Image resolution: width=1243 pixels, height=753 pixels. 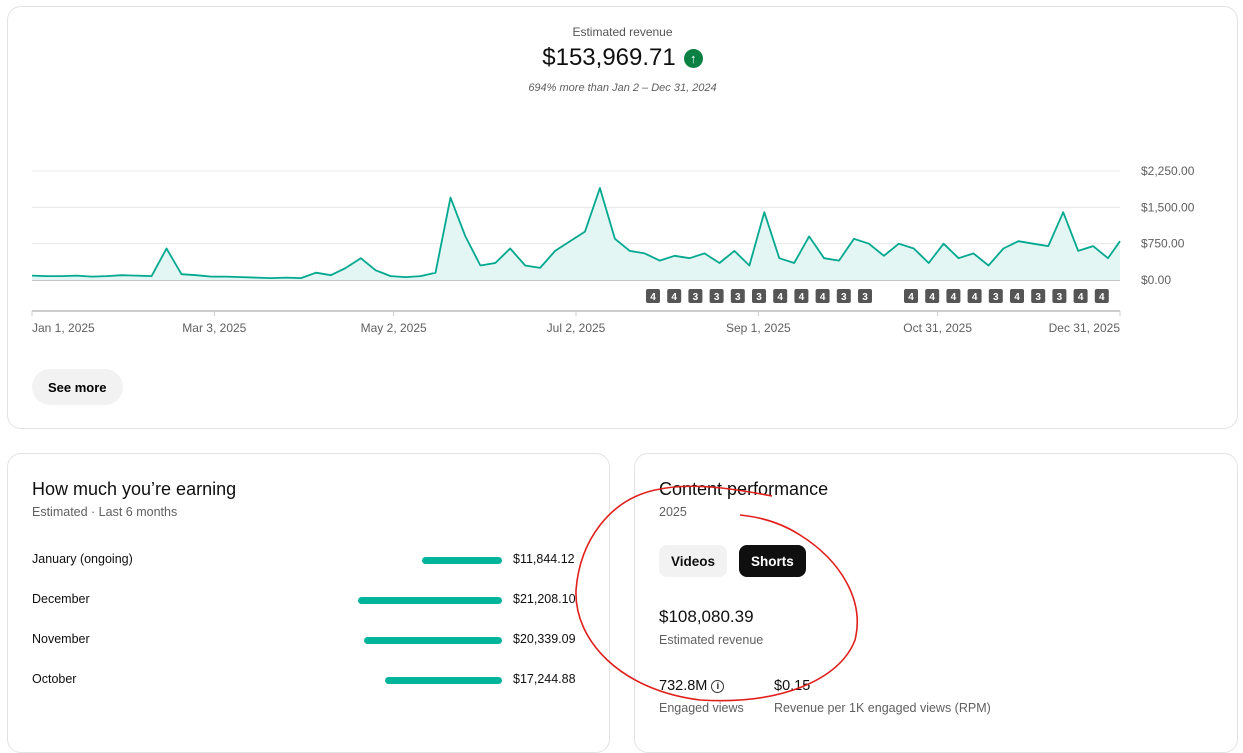 I want to click on x-tick-label: Mar 3, 2025, so click(x=214, y=328).